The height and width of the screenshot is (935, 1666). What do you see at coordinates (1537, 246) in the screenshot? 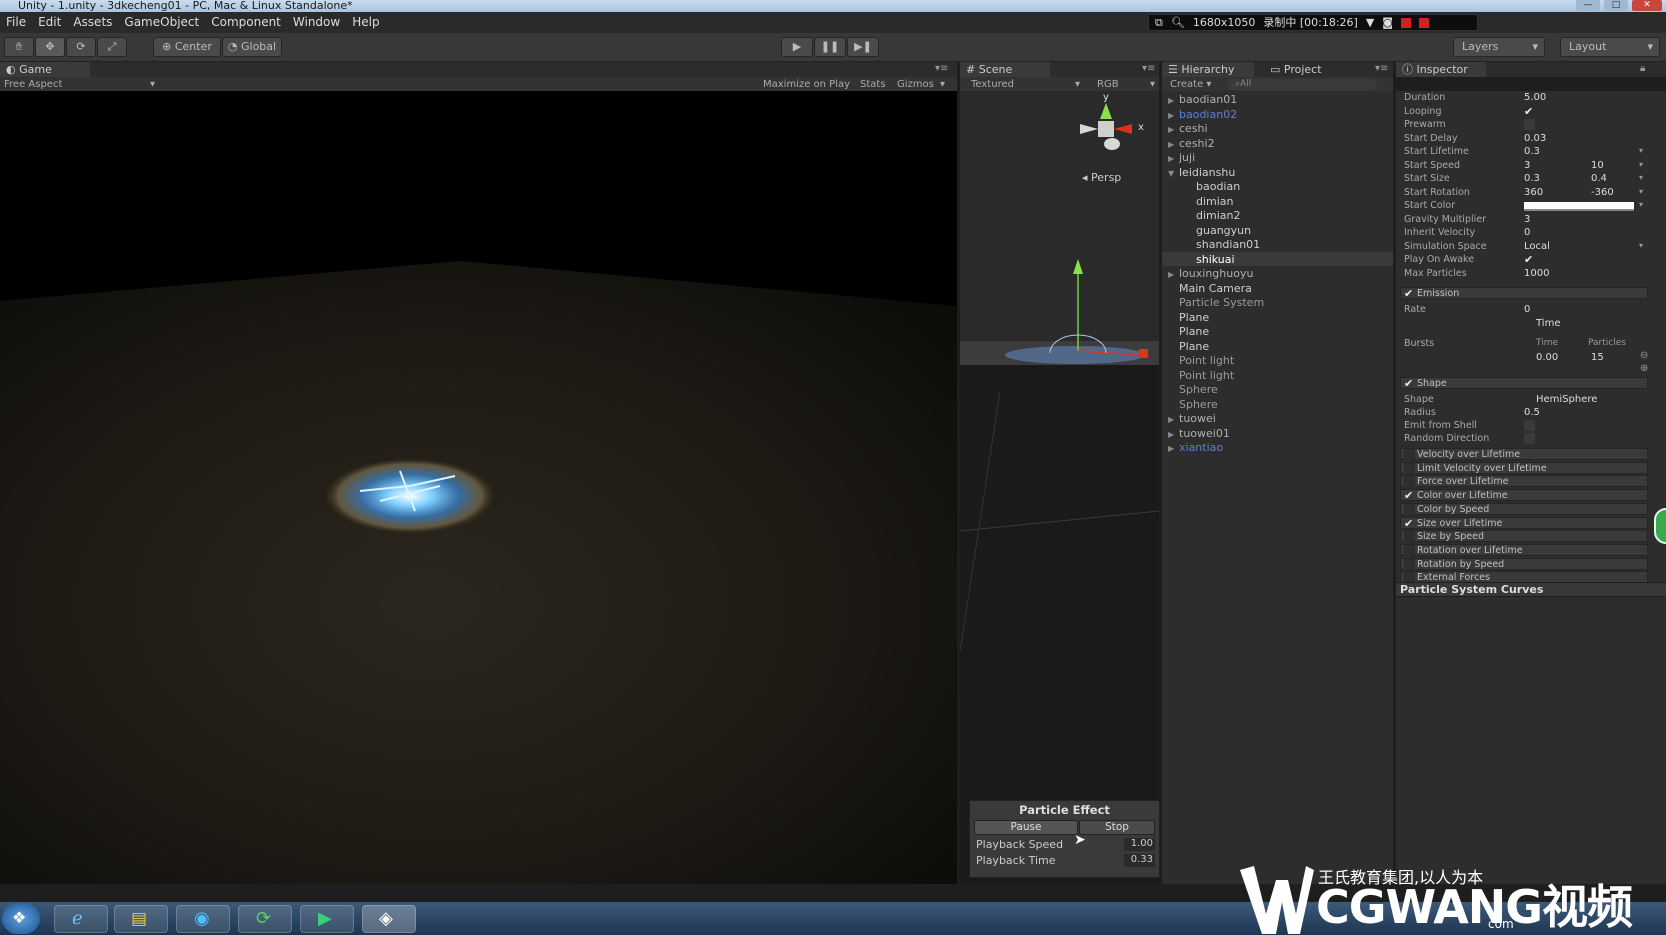
I see `property-value-field: Local` at bounding box center [1537, 246].